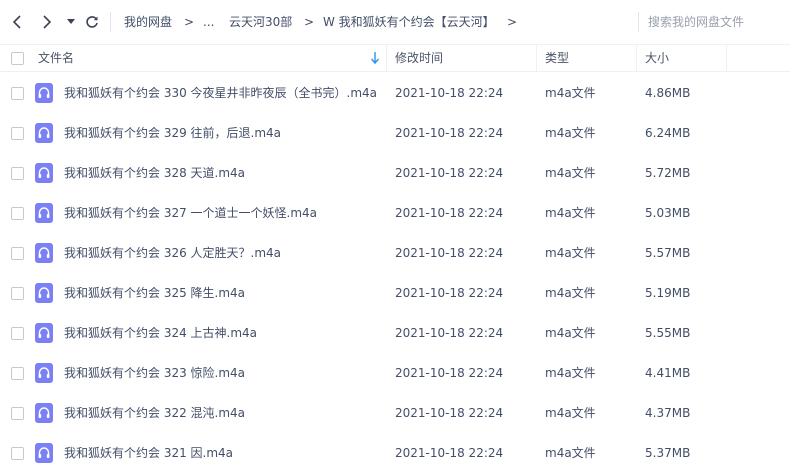  I want to click on chevron-right-icon, so click(47, 22).